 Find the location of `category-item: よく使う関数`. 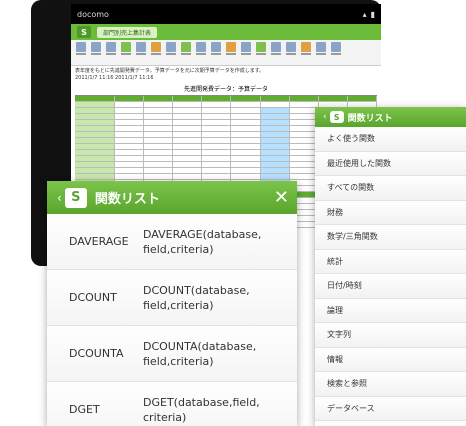

category-item: よく使う関数 is located at coordinates (390, 139).